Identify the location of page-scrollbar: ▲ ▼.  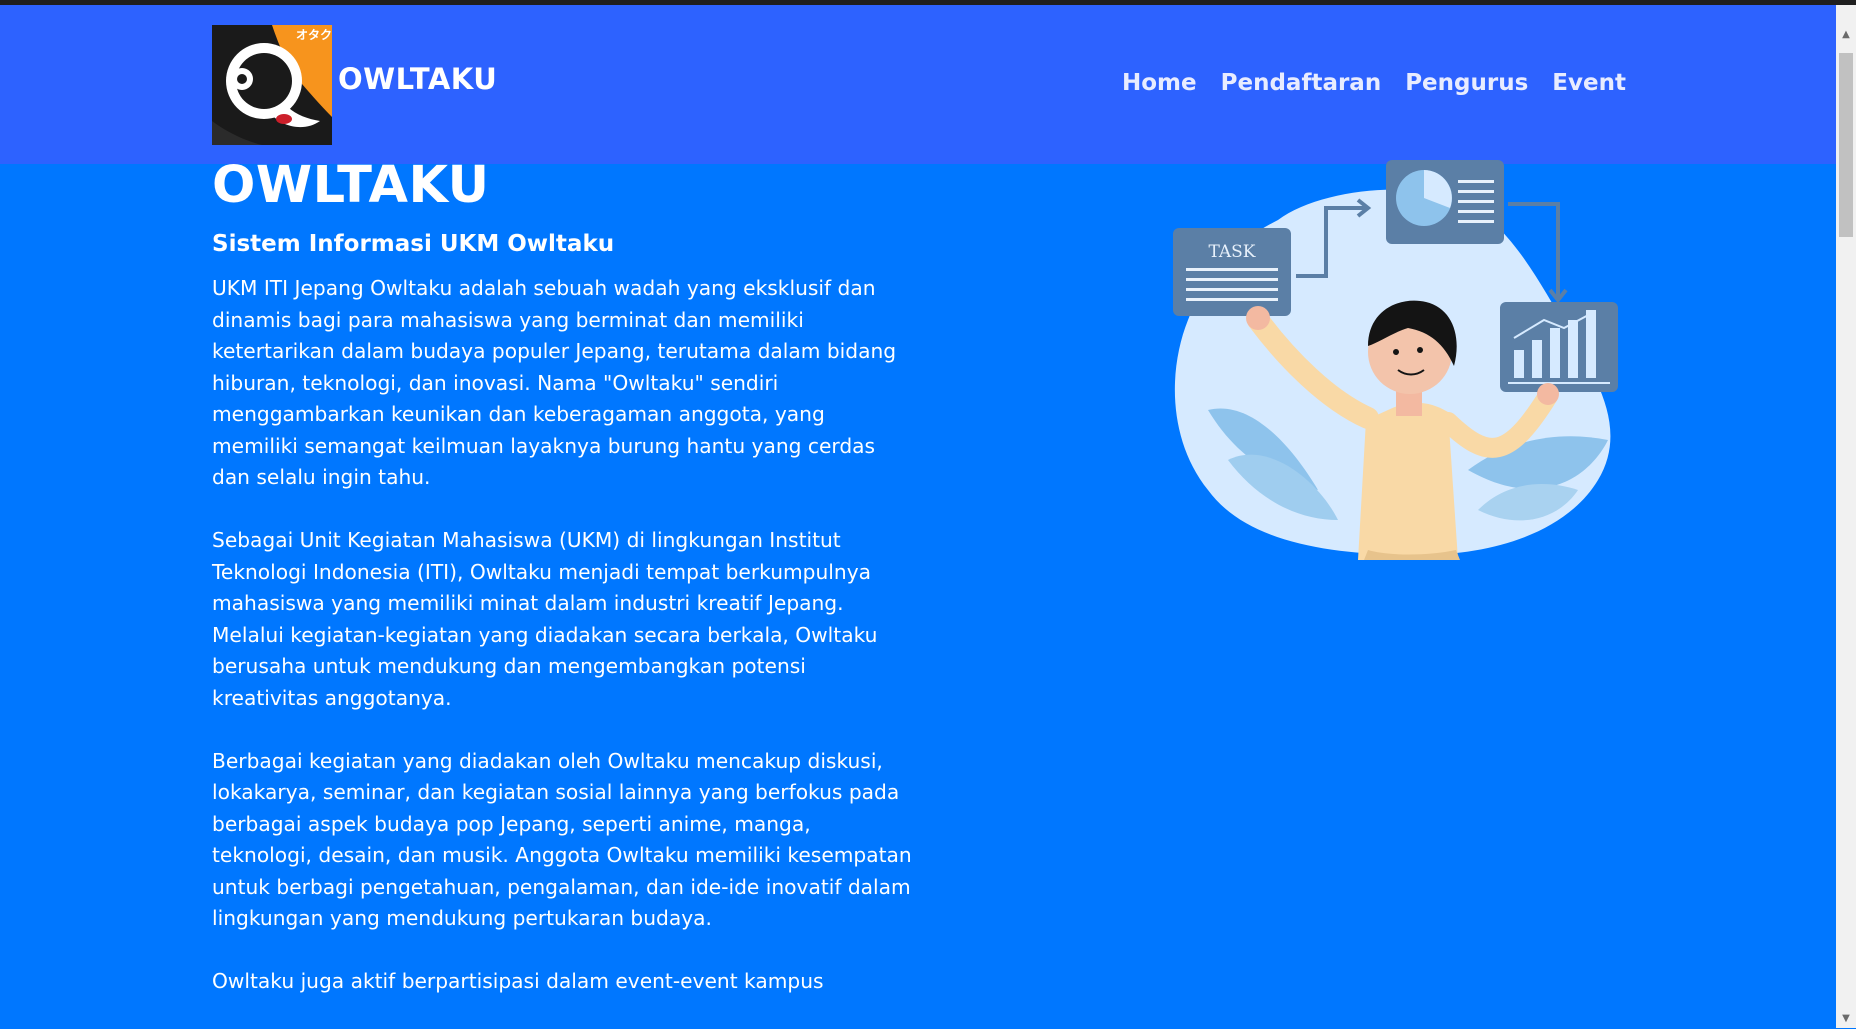
(1846, 516).